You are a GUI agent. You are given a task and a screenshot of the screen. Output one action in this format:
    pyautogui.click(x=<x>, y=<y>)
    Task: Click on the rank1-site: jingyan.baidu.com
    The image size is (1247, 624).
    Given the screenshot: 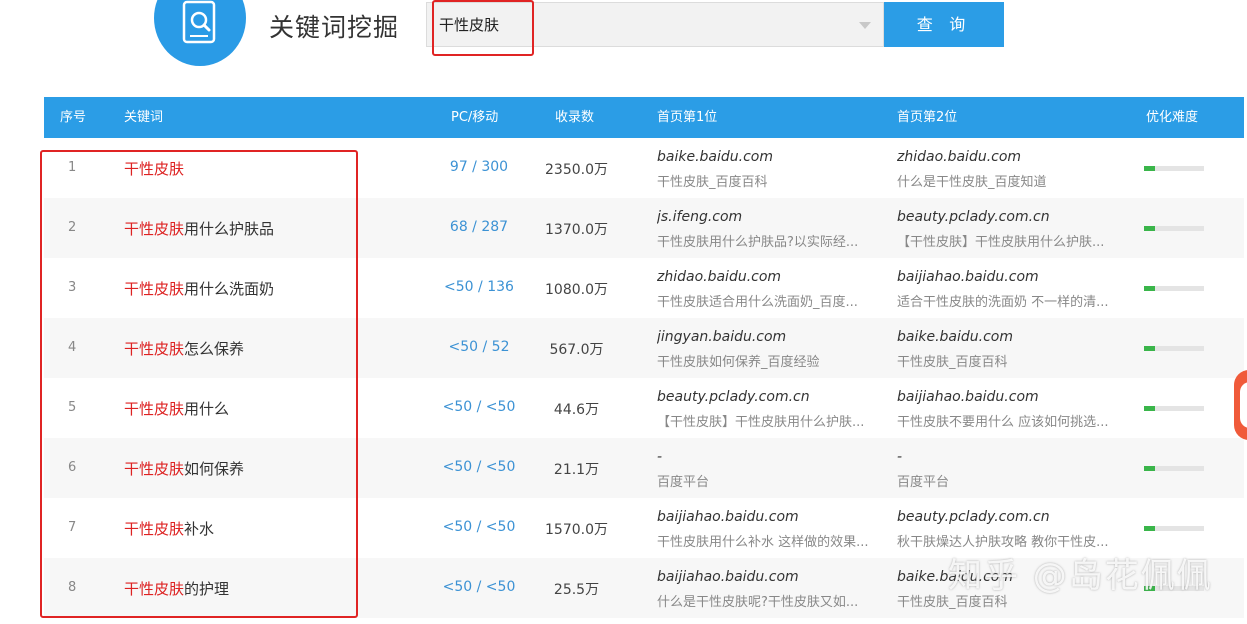 What is the action you would take?
    pyautogui.click(x=771, y=337)
    